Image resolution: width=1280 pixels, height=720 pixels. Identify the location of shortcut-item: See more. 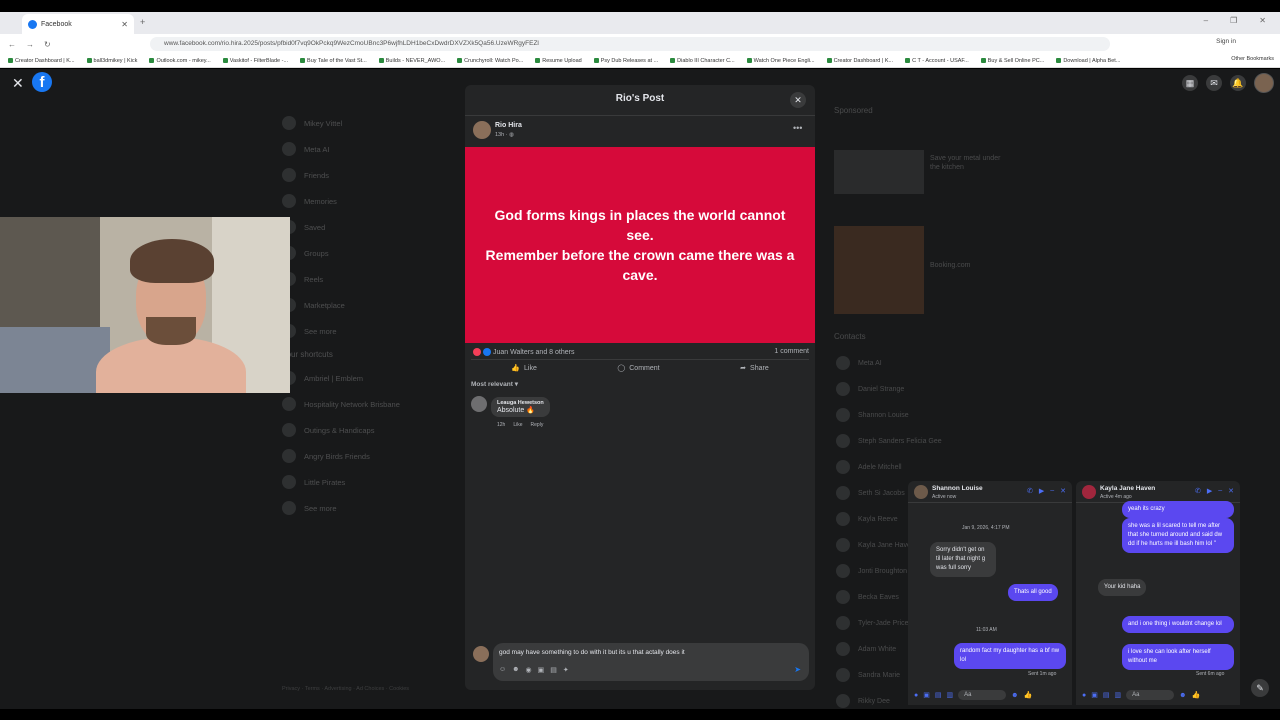
(362, 508).